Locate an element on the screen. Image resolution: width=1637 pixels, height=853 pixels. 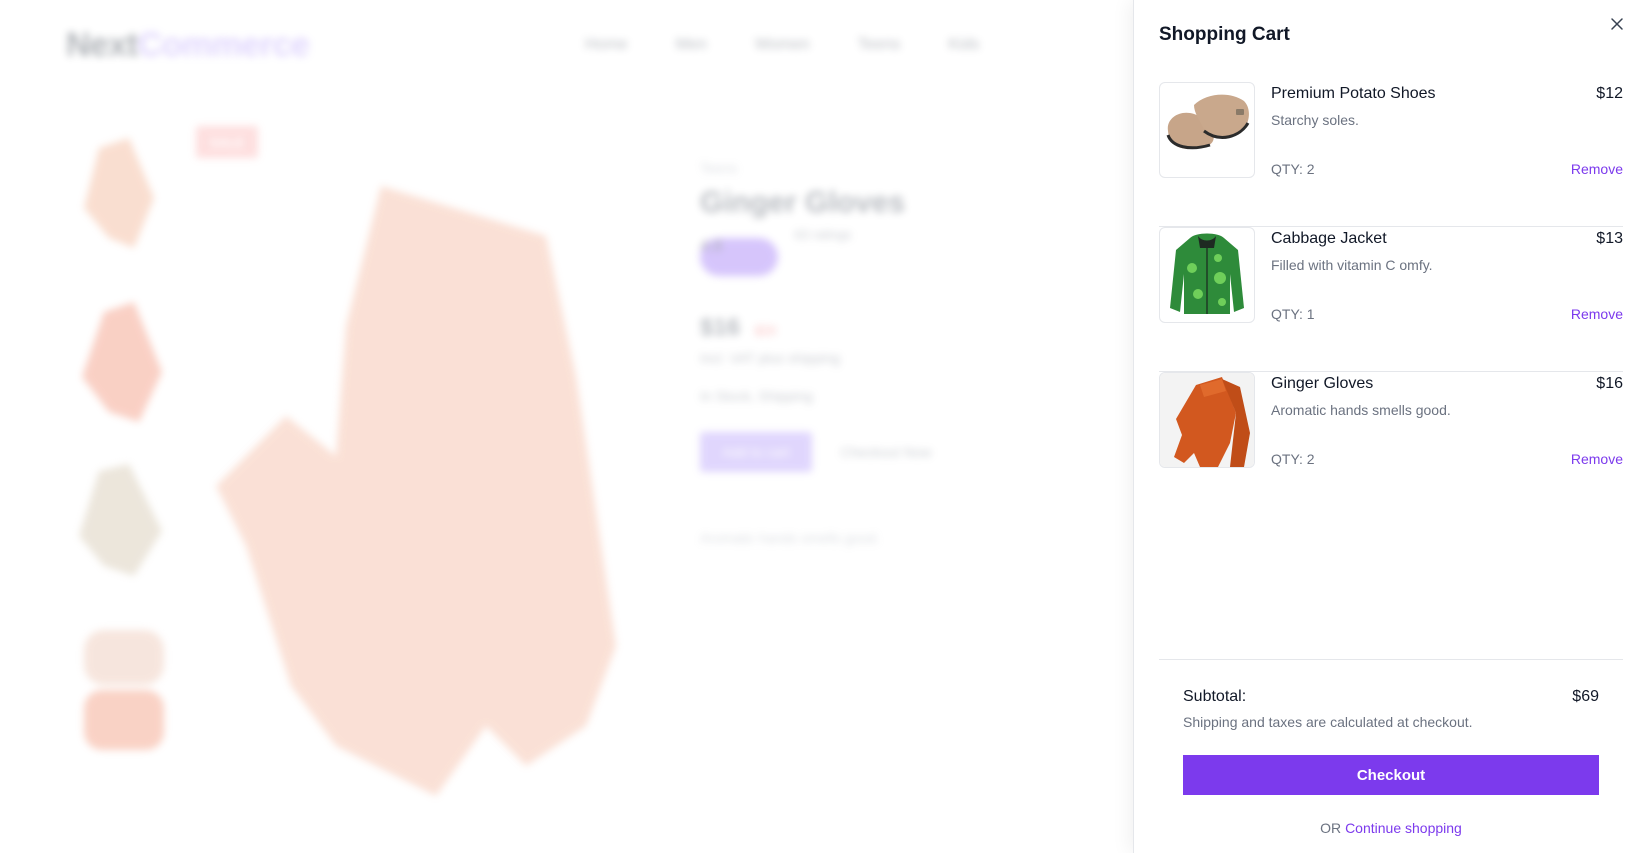
cart-item-price: $16 is located at coordinates (1609, 383).